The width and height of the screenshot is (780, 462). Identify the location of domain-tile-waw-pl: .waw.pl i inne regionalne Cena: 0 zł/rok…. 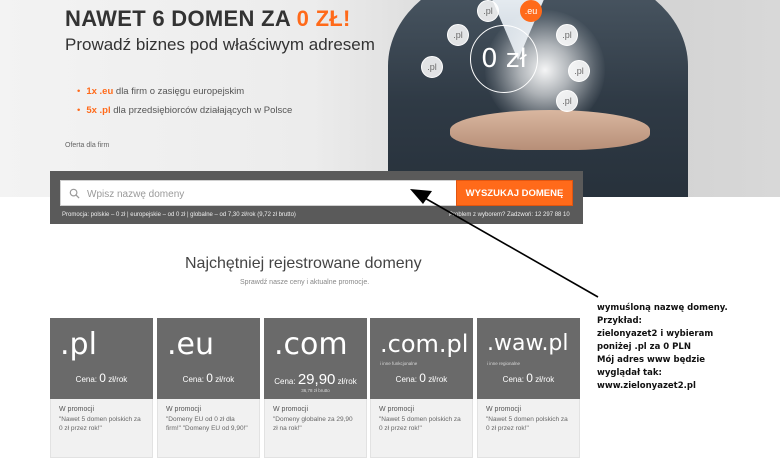
(528, 388).